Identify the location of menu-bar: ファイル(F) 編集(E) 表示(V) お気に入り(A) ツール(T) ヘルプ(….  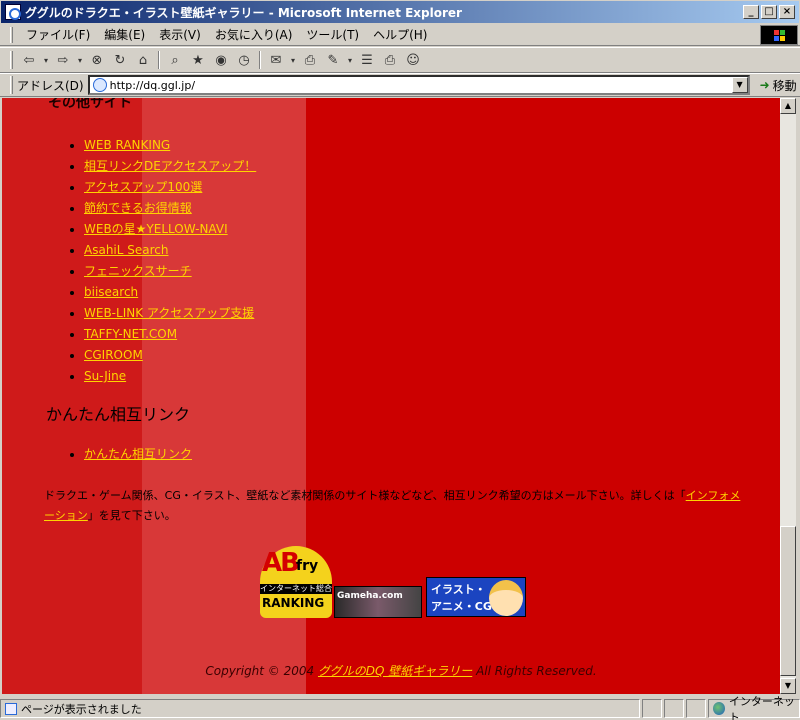
(400, 35).